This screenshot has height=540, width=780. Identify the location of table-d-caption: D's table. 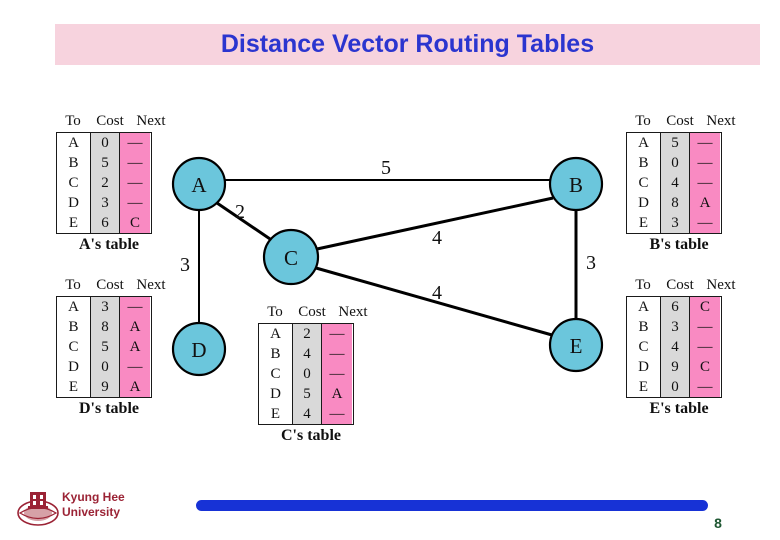
(109, 408).